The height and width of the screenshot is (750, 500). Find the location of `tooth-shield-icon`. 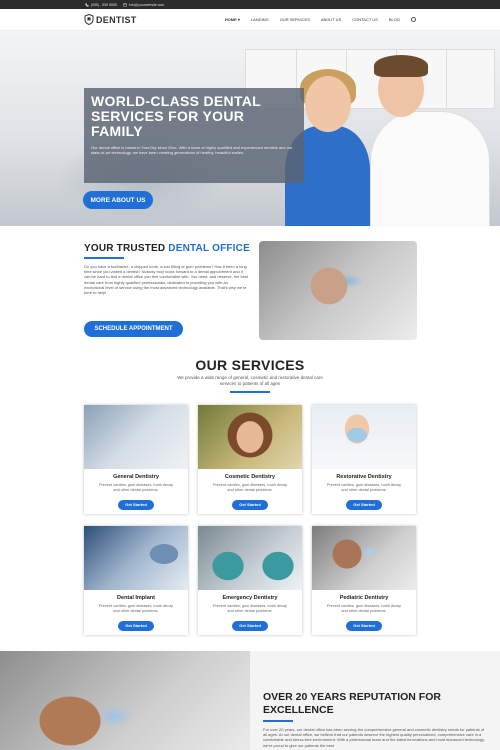

tooth-shield-icon is located at coordinates (89, 19).